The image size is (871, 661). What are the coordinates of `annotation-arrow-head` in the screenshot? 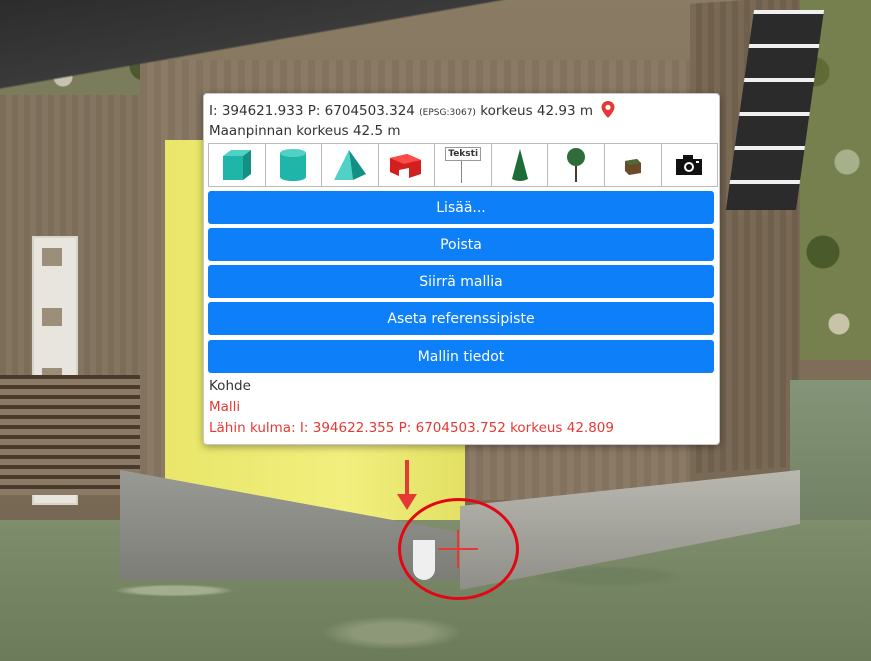 It's located at (407, 502).